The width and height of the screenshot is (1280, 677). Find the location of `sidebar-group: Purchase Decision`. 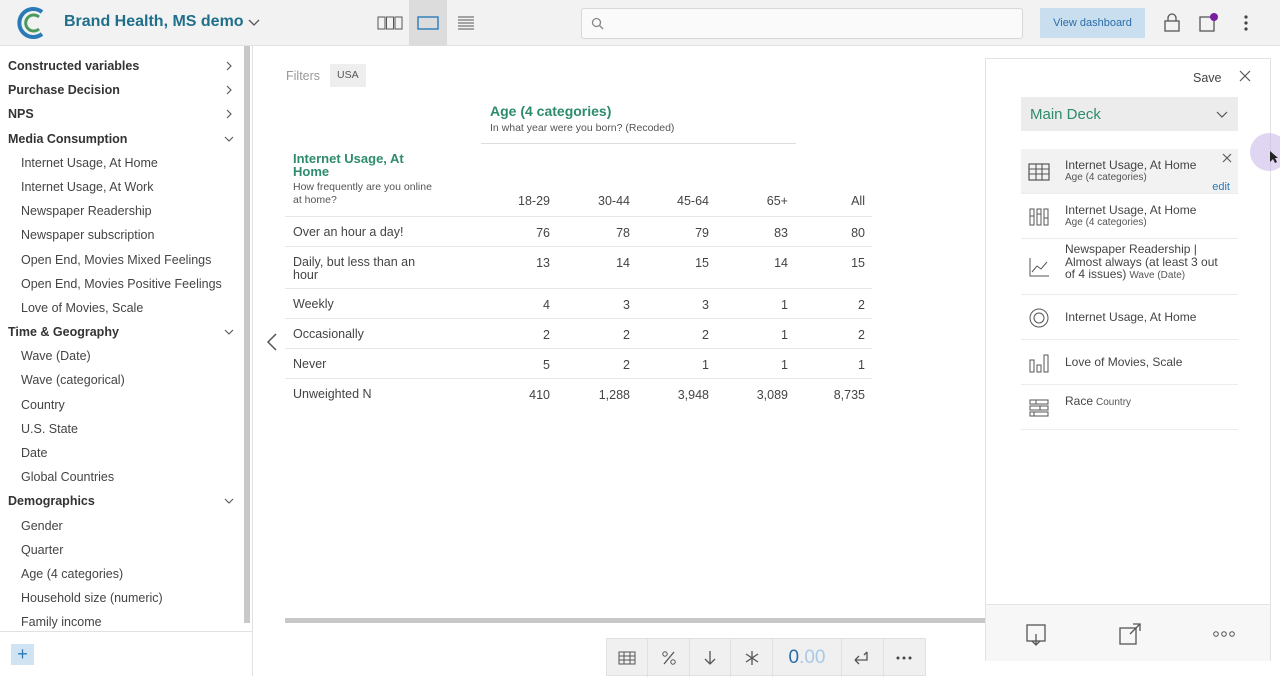

sidebar-group: Purchase Decision is located at coordinates (121, 90).